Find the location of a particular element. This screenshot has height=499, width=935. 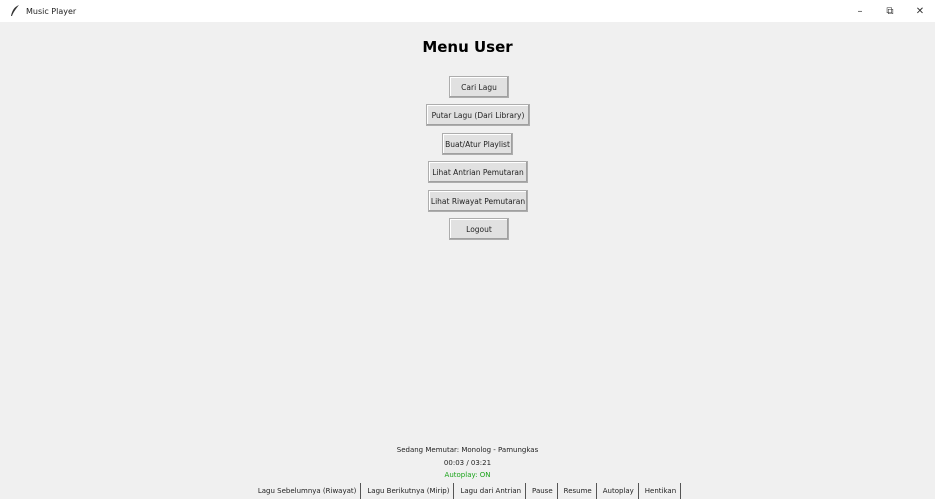

page-title: Menu User is located at coordinates (467, 47).